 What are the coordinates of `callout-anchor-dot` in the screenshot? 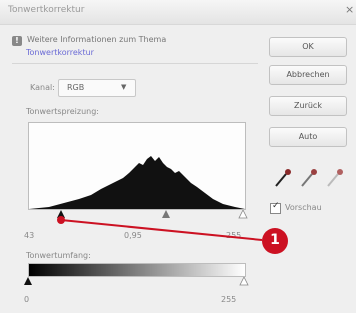 It's located at (61, 220).